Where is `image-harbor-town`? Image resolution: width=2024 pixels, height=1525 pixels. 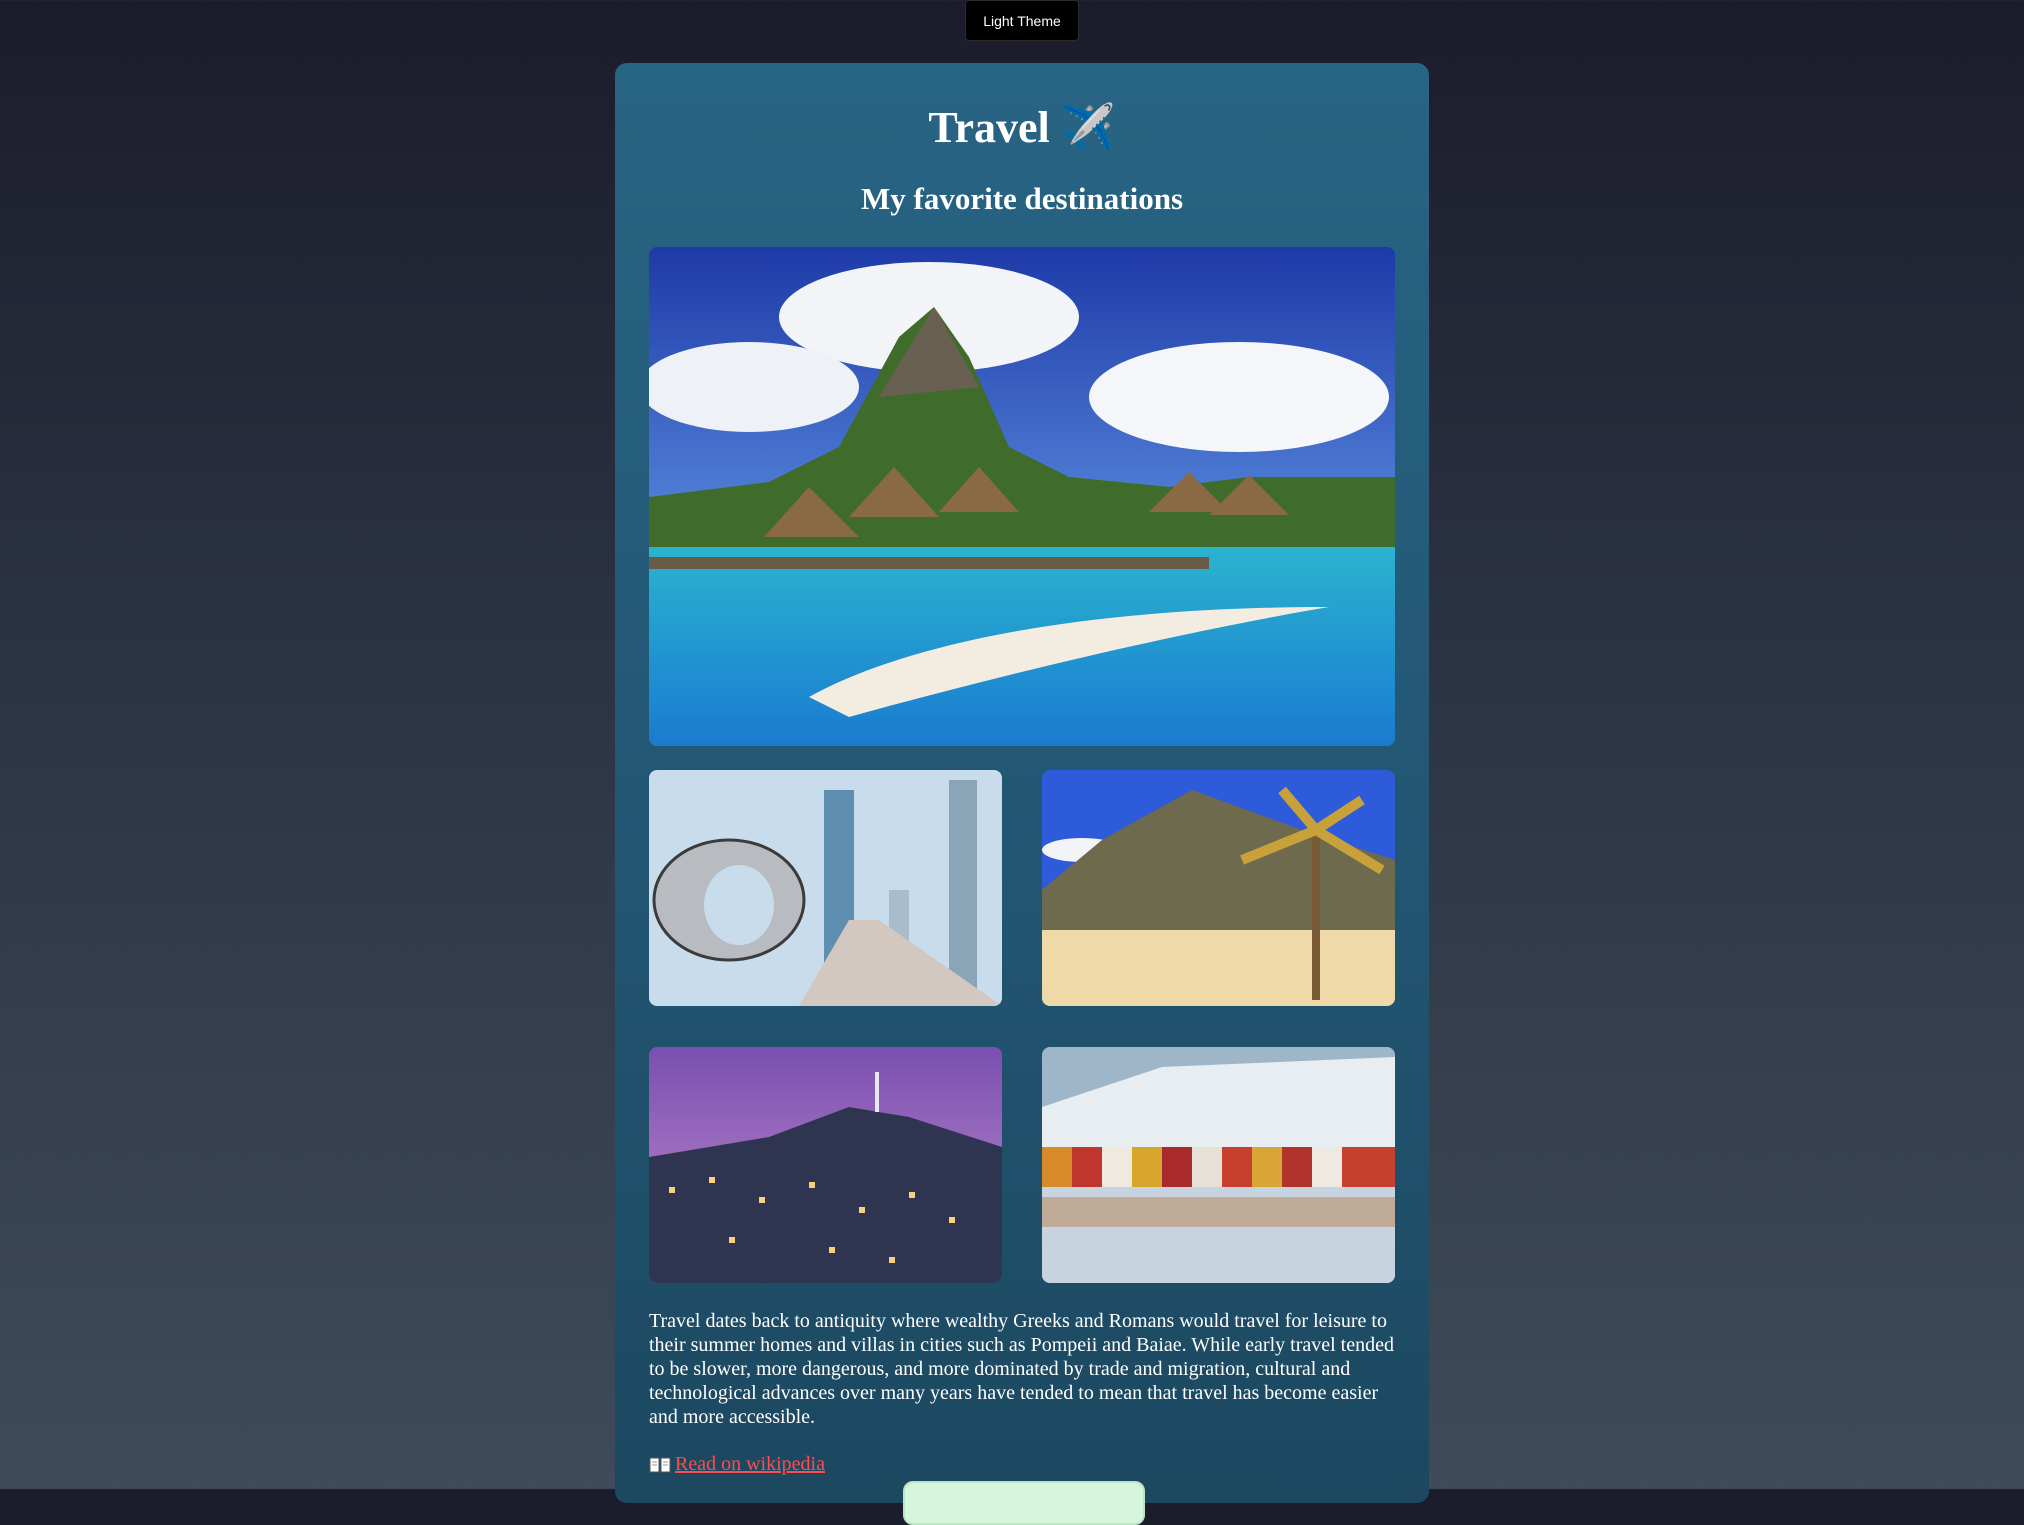
image-harbor-town is located at coordinates (1218, 1165).